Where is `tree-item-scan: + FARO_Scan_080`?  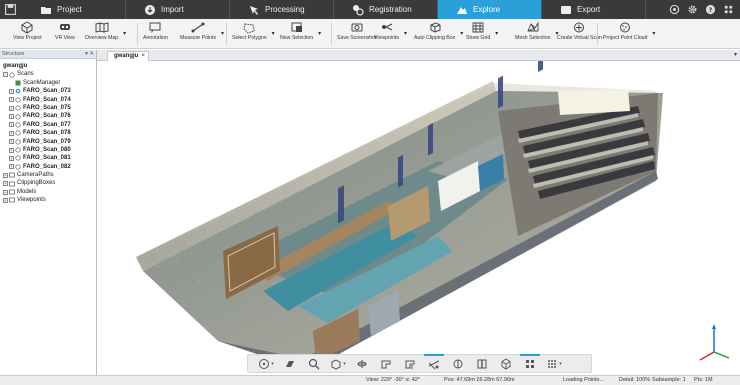 tree-item-scan: + FARO_Scan_080 is located at coordinates (48, 150).